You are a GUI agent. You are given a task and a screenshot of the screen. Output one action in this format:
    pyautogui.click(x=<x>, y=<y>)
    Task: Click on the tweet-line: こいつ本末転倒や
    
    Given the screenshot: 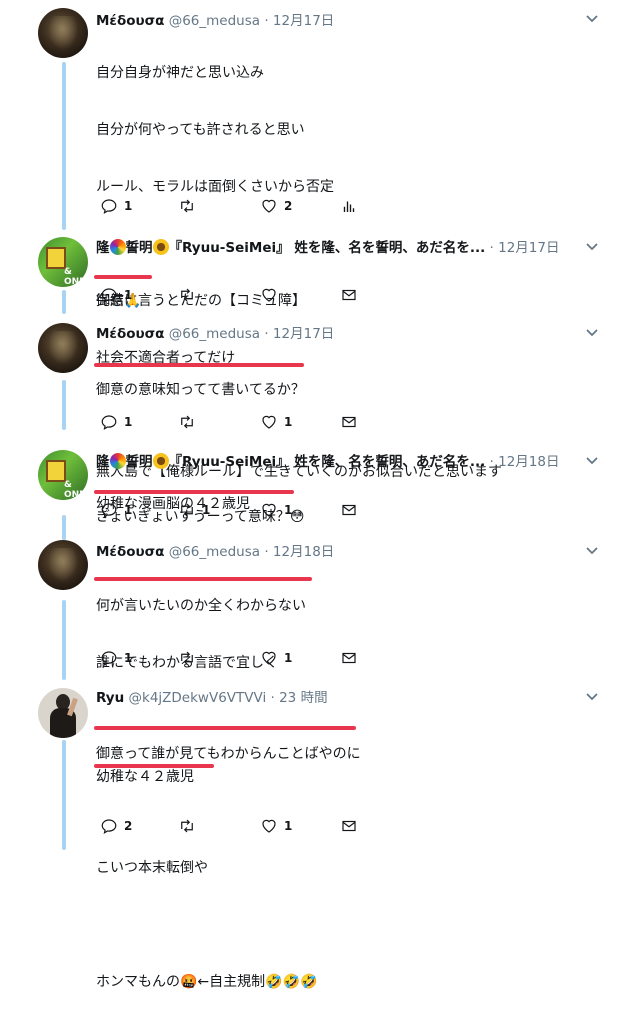 What is the action you would take?
    pyautogui.click(x=152, y=868)
    